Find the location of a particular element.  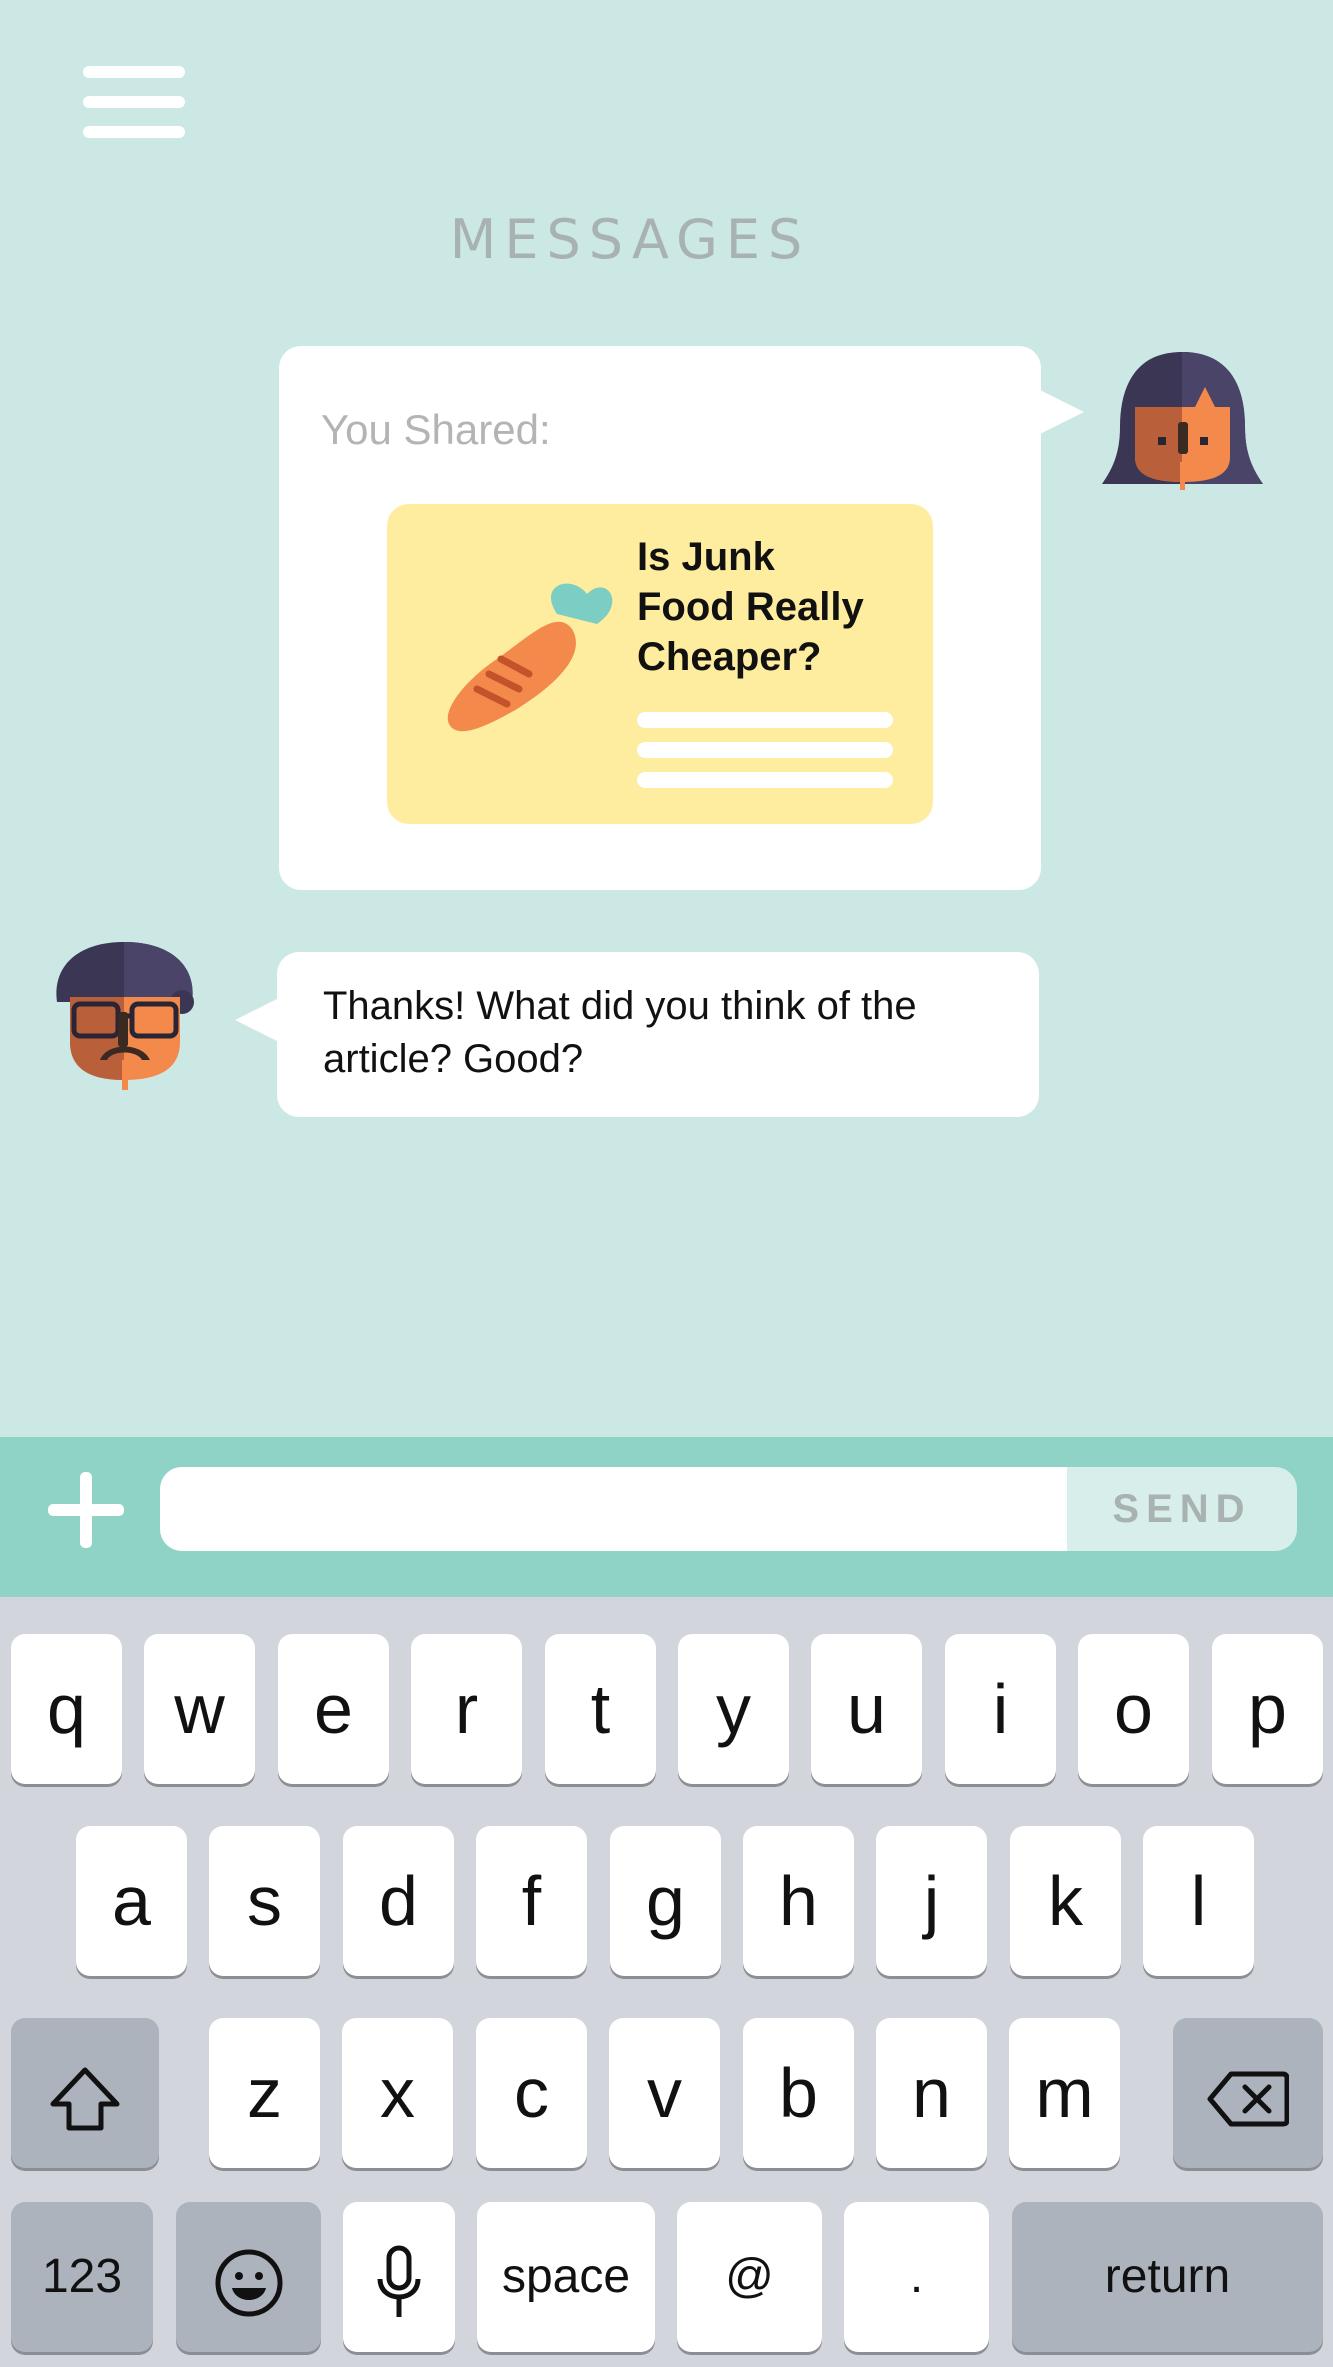

emoji-icon is located at coordinates (248, 2283).